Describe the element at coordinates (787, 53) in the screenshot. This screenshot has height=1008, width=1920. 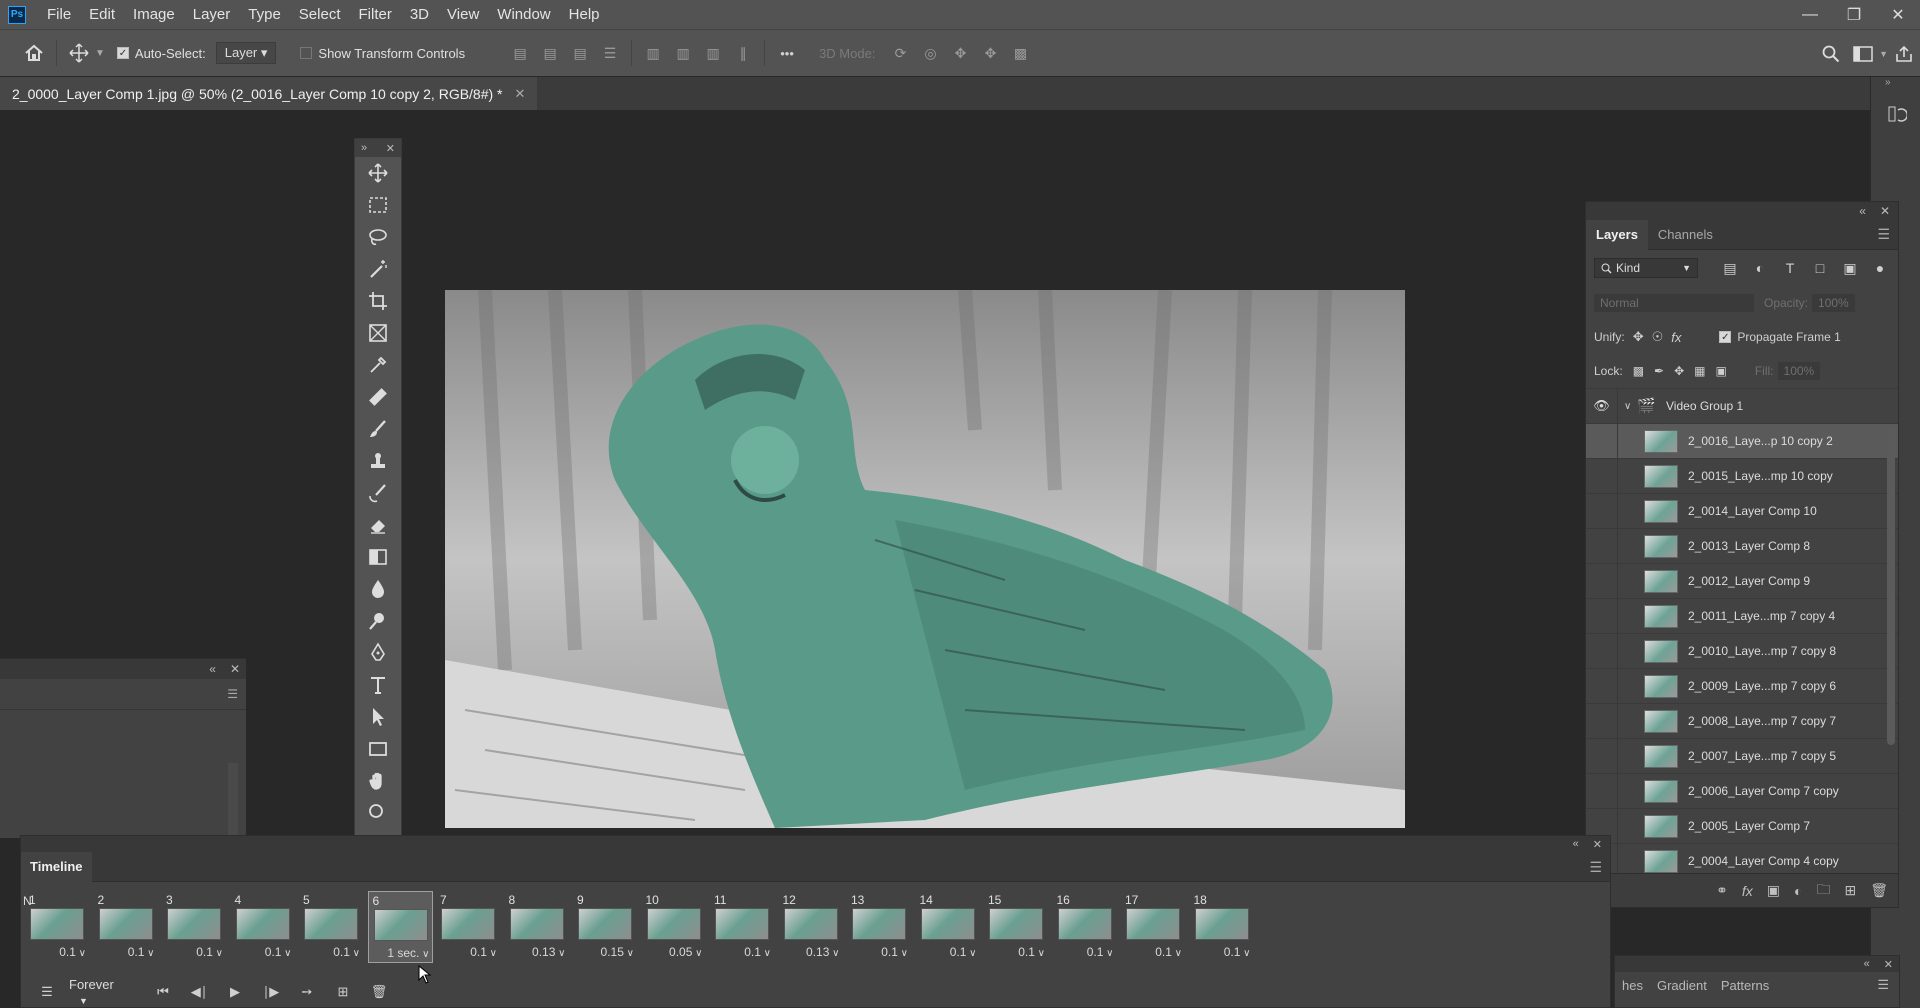
I see `more-options-icon: •••` at that location.